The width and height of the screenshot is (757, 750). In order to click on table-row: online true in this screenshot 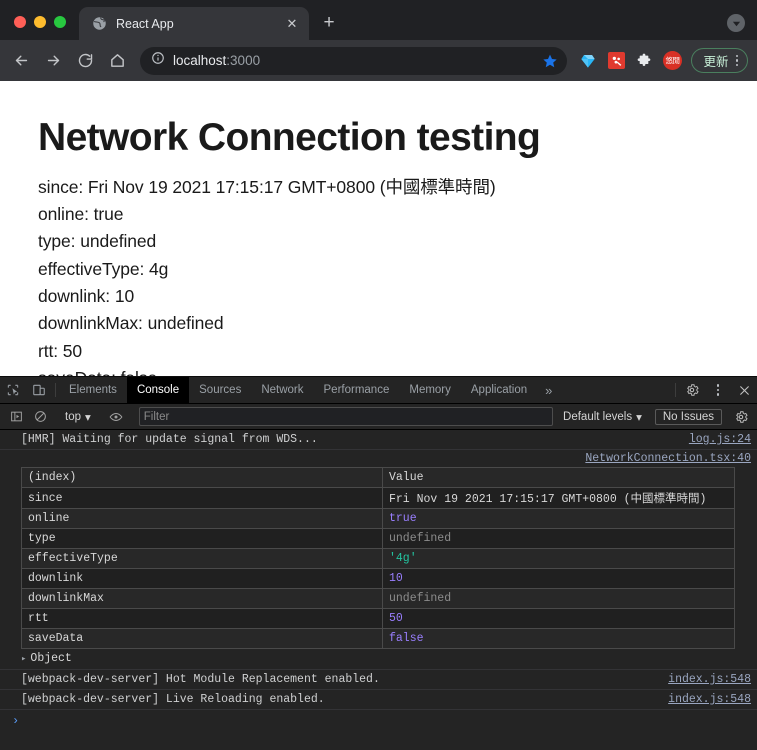, I will do `click(378, 518)`.